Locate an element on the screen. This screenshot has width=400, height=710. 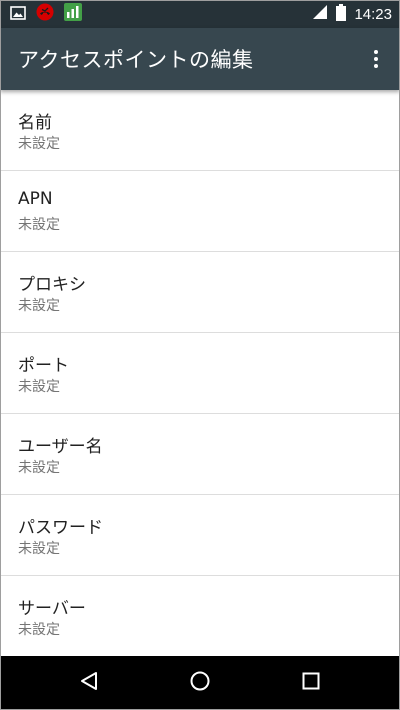
list-item-port: ポート 未設定 is located at coordinates (200, 373).